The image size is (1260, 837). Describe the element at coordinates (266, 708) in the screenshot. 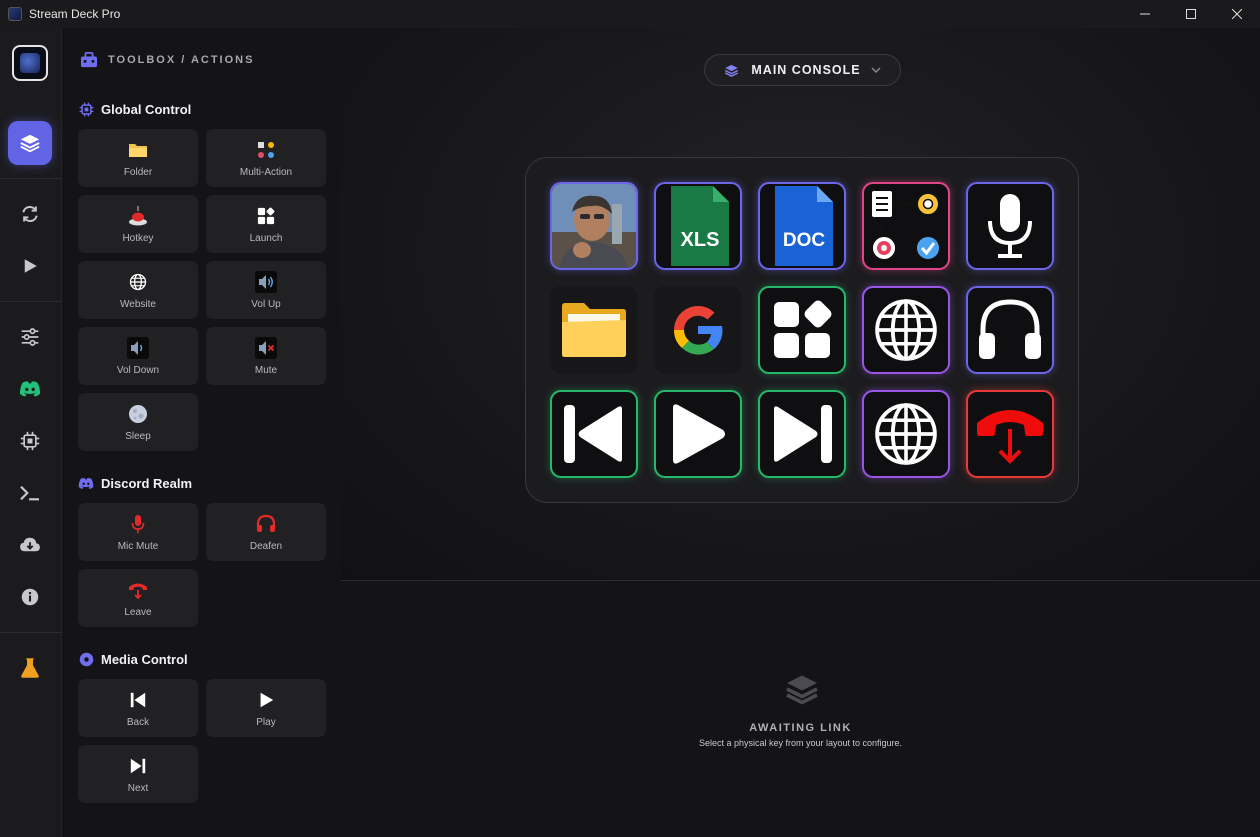

I see `action-play: Play` at that location.